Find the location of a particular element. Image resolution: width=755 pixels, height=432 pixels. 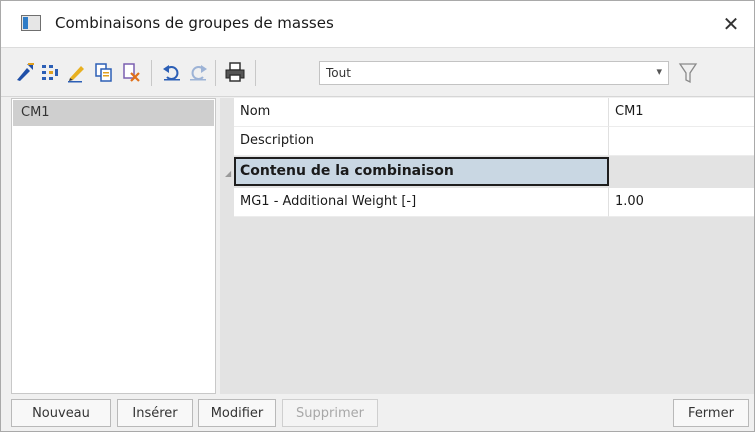

category-label: Contenu de la combinaison is located at coordinates (347, 171).